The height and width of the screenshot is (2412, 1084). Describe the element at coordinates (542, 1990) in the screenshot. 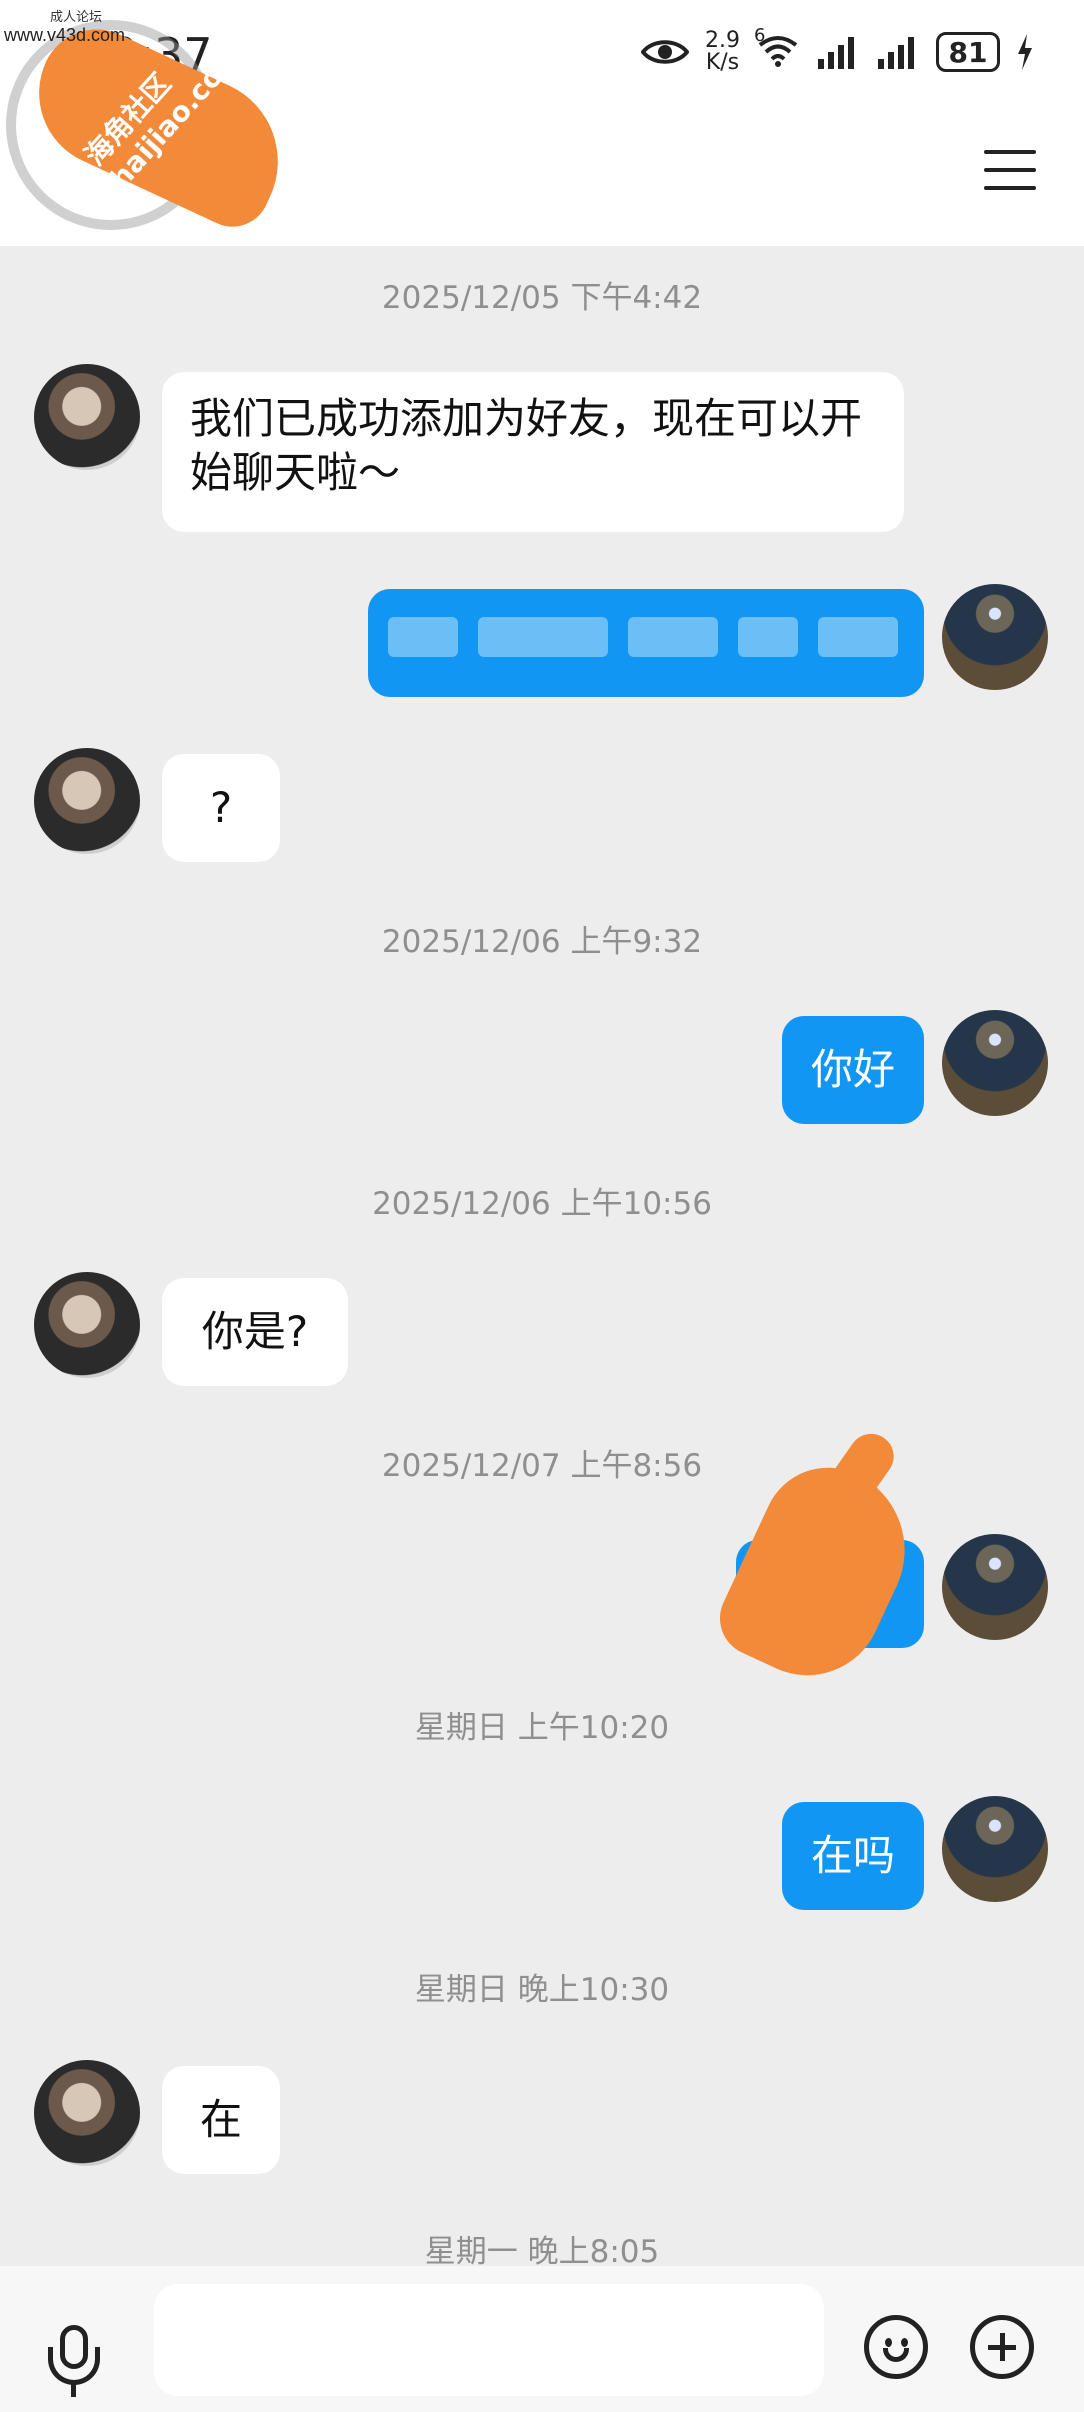

I see `timestamp: 星期日 晚上10:30` at that location.